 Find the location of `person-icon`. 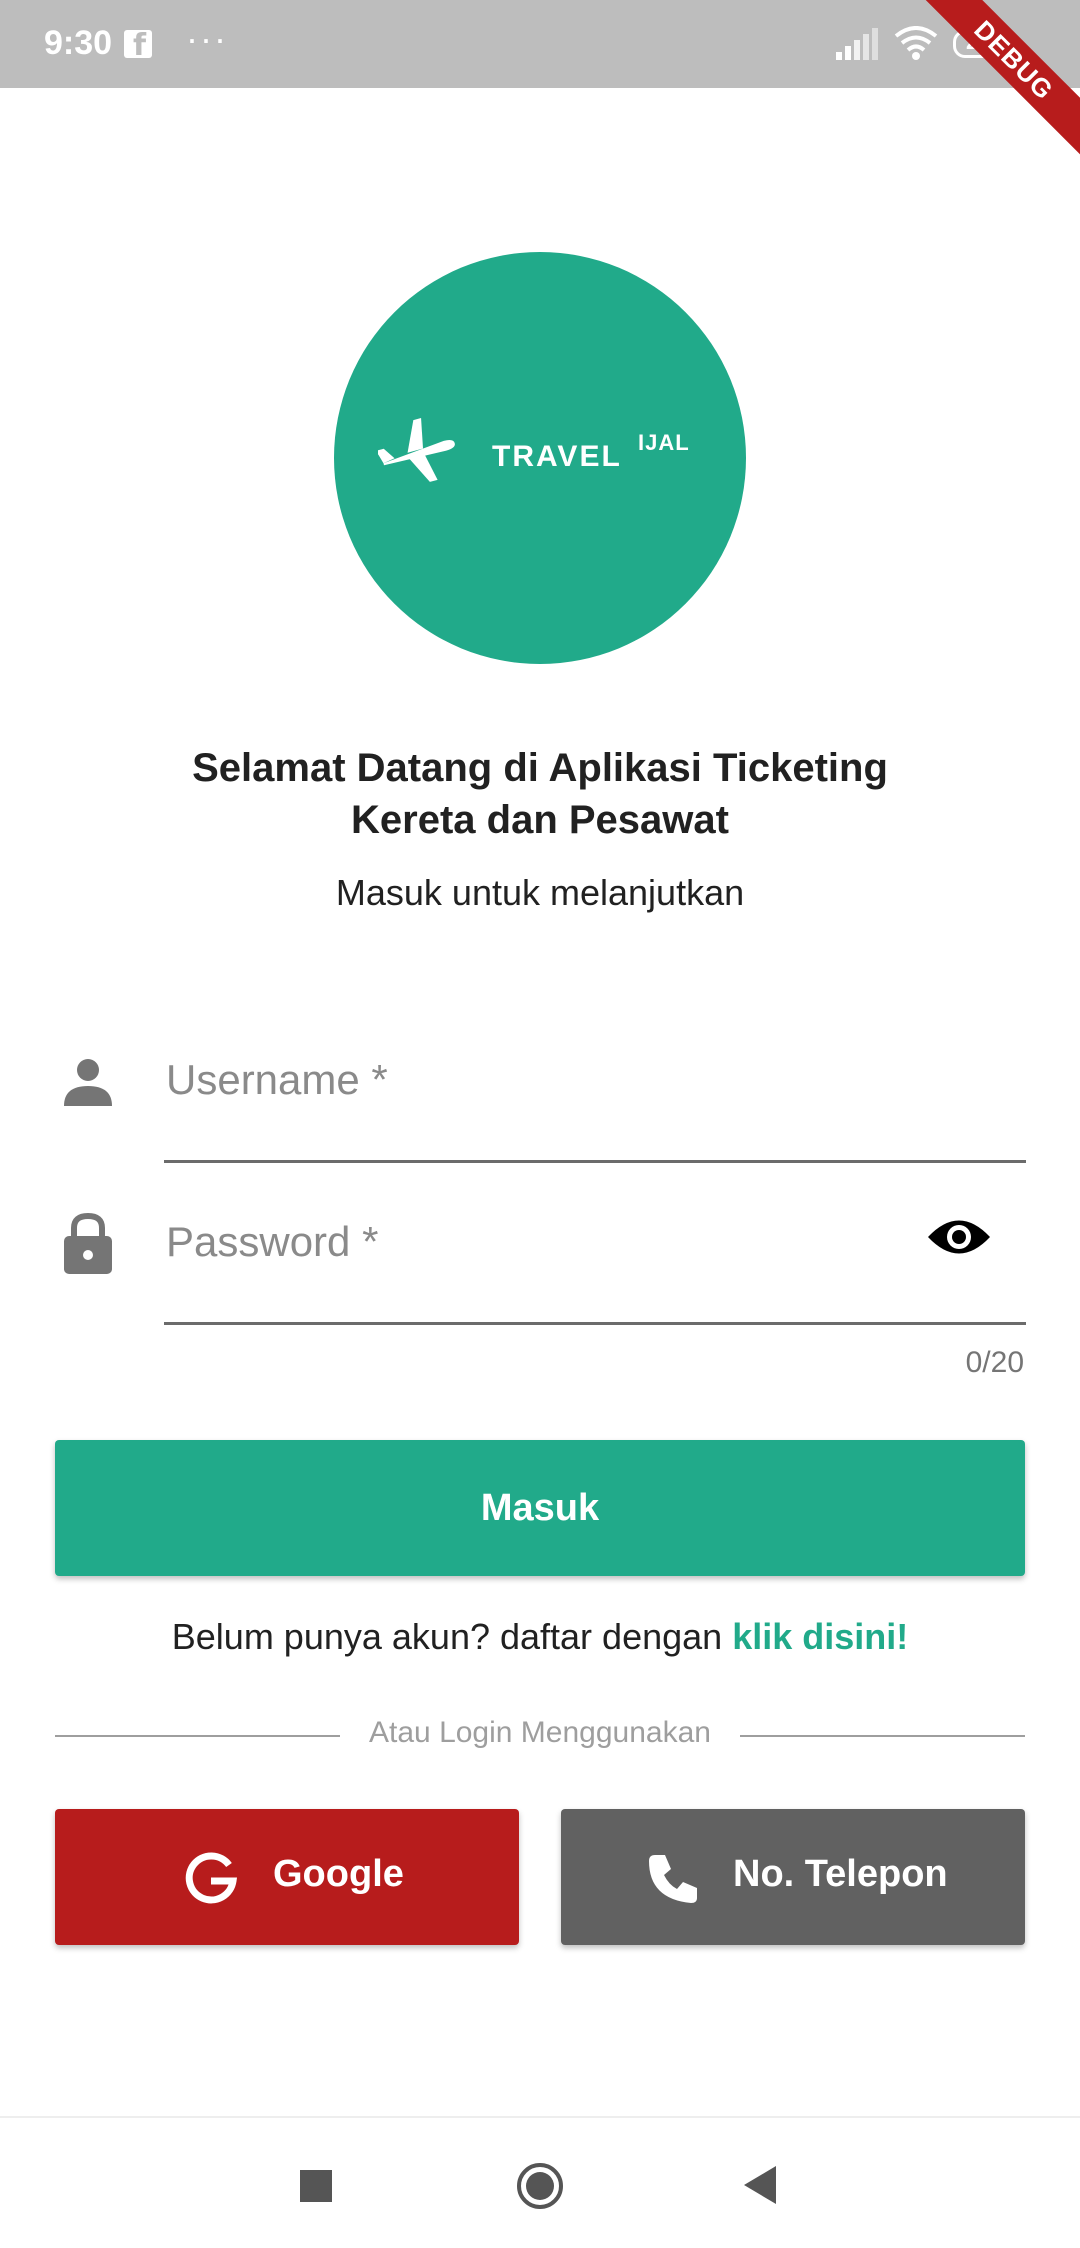

person-icon is located at coordinates (88, 1082).